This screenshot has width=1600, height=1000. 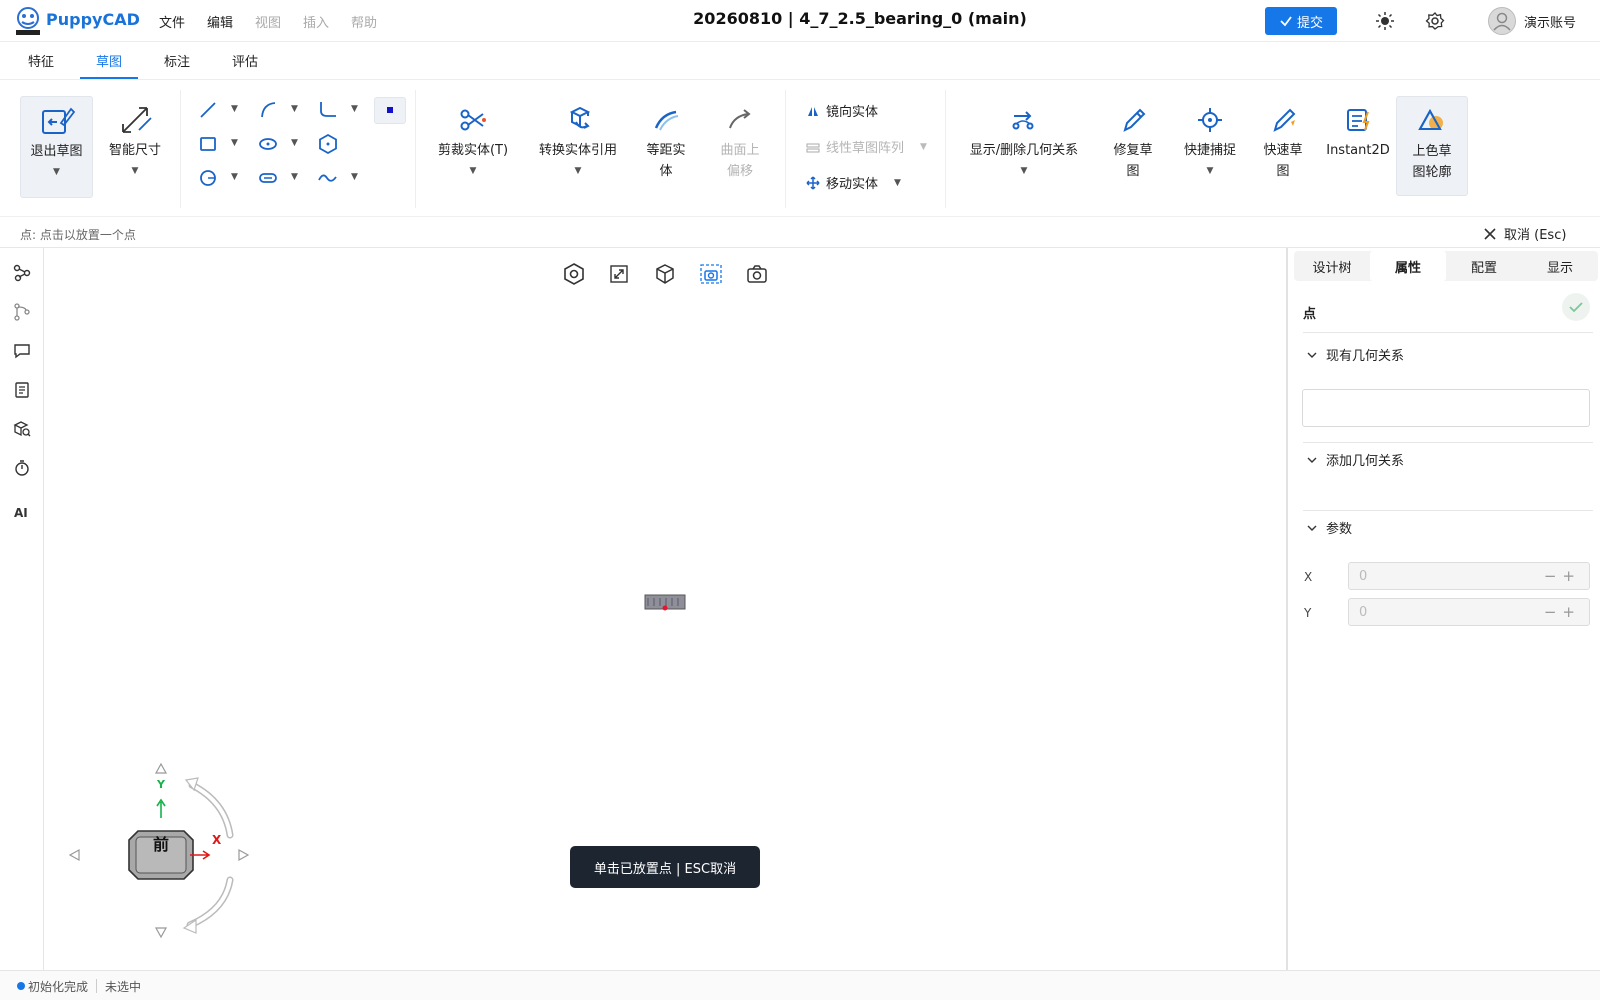 What do you see at coordinates (740, 139) in the screenshot?
I see `surface-offset-button: 曲面上 偏移` at bounding box center [740, 139].